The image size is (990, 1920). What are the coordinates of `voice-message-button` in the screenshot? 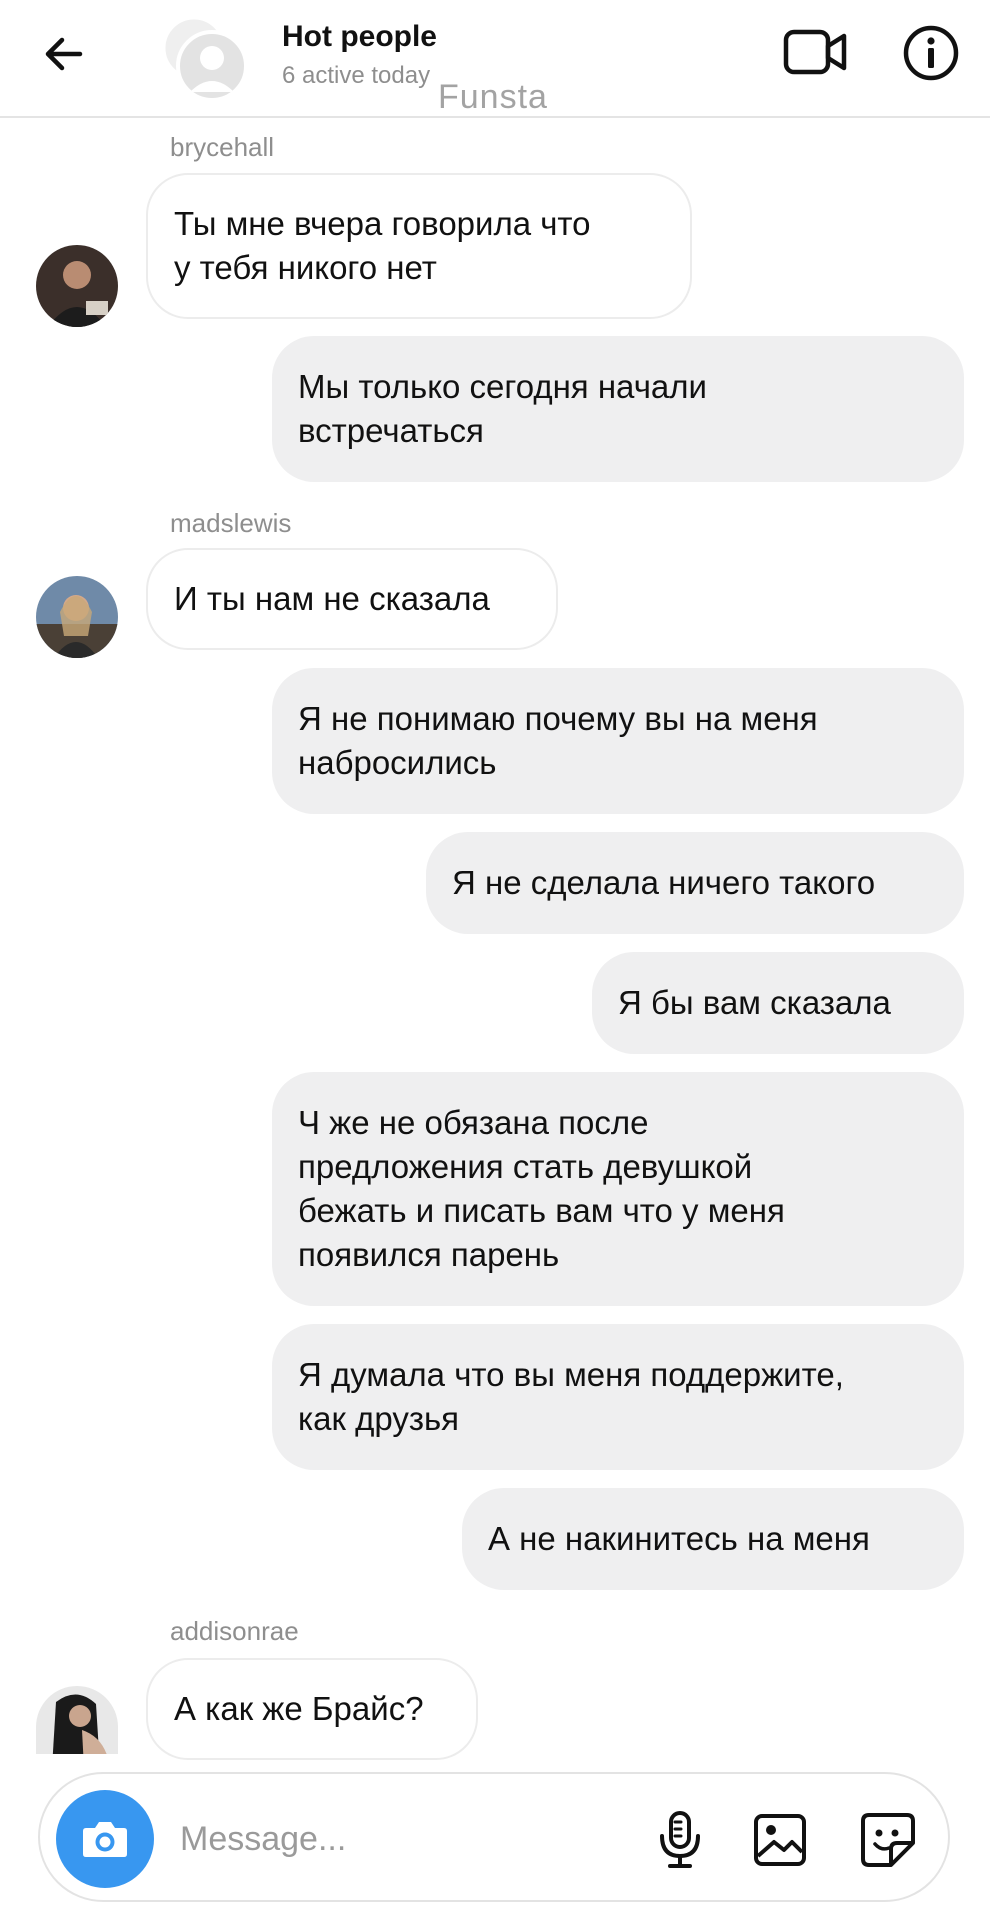 It's located at (680, 1840).